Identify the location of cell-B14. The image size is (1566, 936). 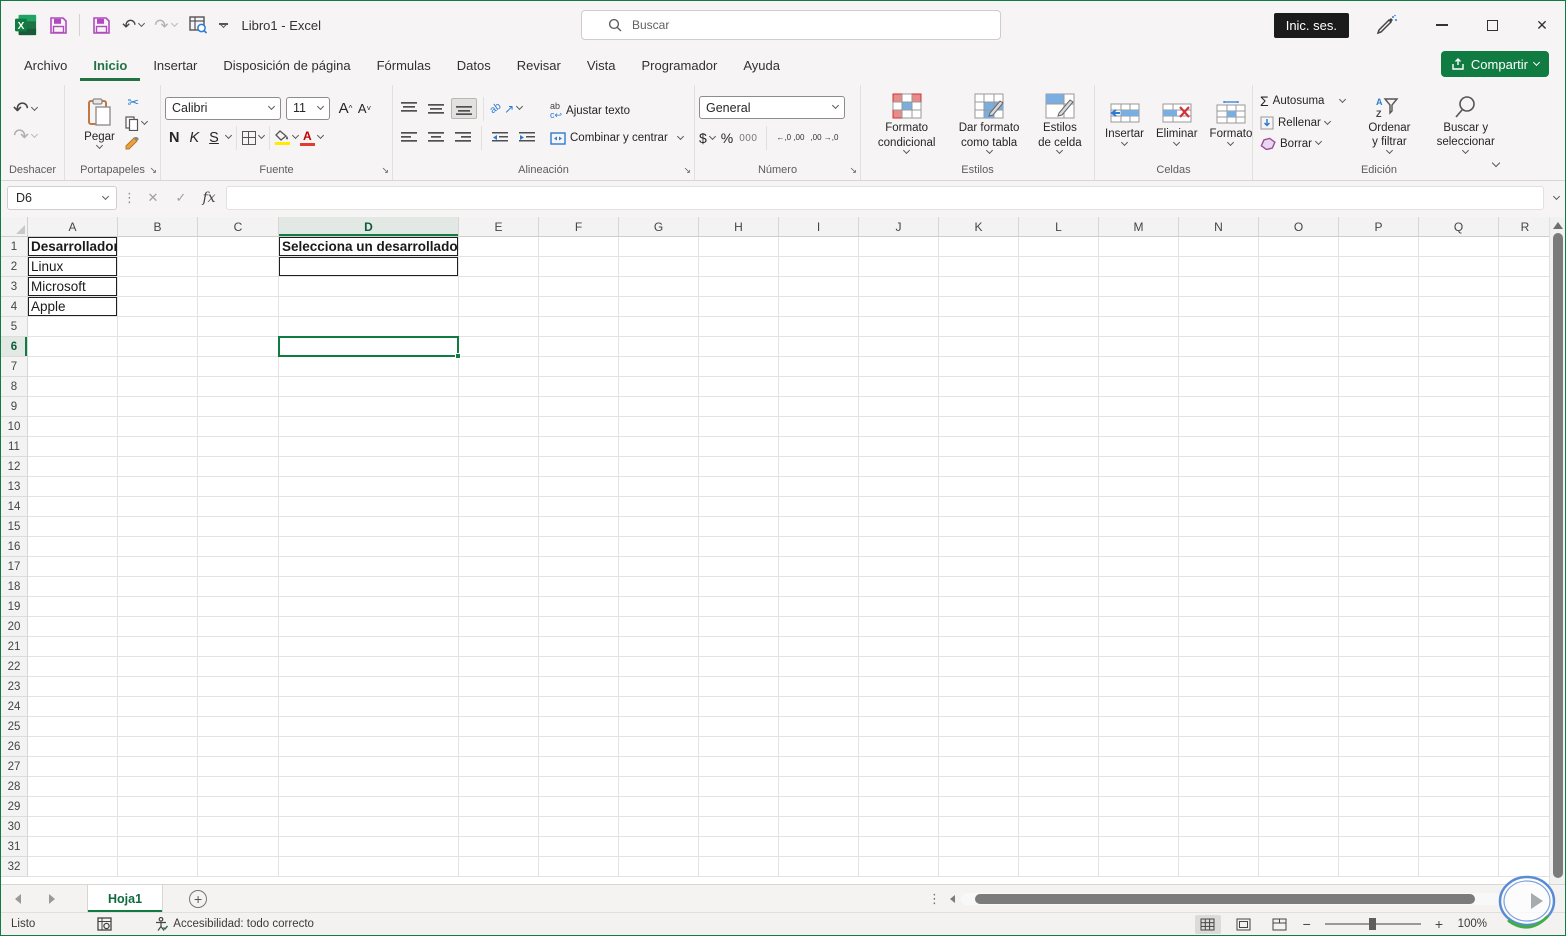
(158, 507).